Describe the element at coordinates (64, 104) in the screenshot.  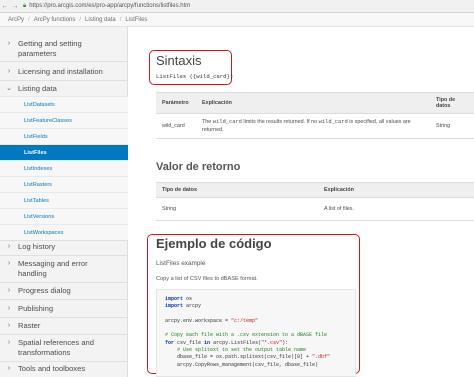
I see `sidebar-subitem-listdatasets: ListDatasets` at that location.